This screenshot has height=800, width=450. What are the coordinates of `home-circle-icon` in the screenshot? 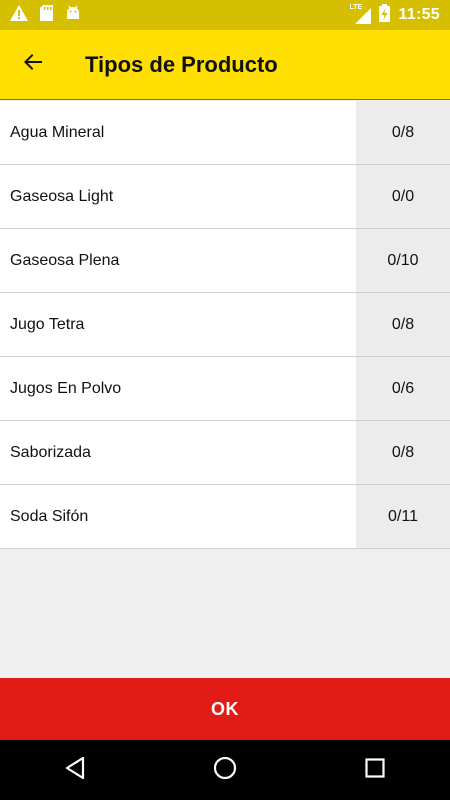 It's located at (225, 770).